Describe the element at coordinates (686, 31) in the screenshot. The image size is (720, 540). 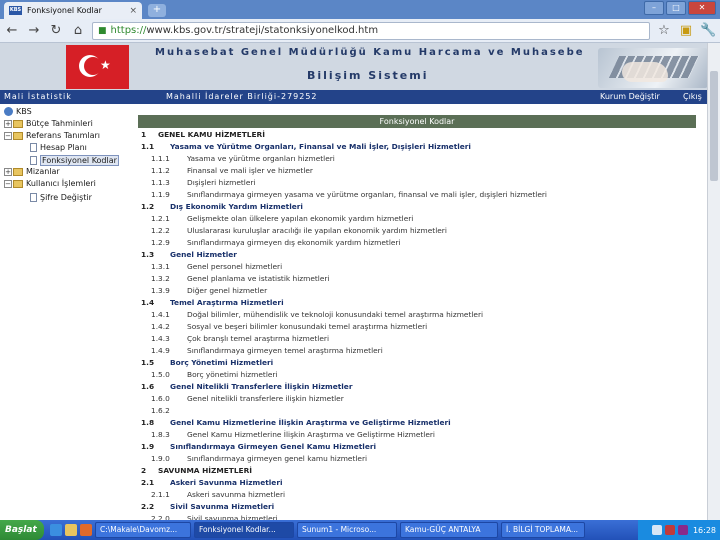
I see `extension-icon: ▣` at that location.